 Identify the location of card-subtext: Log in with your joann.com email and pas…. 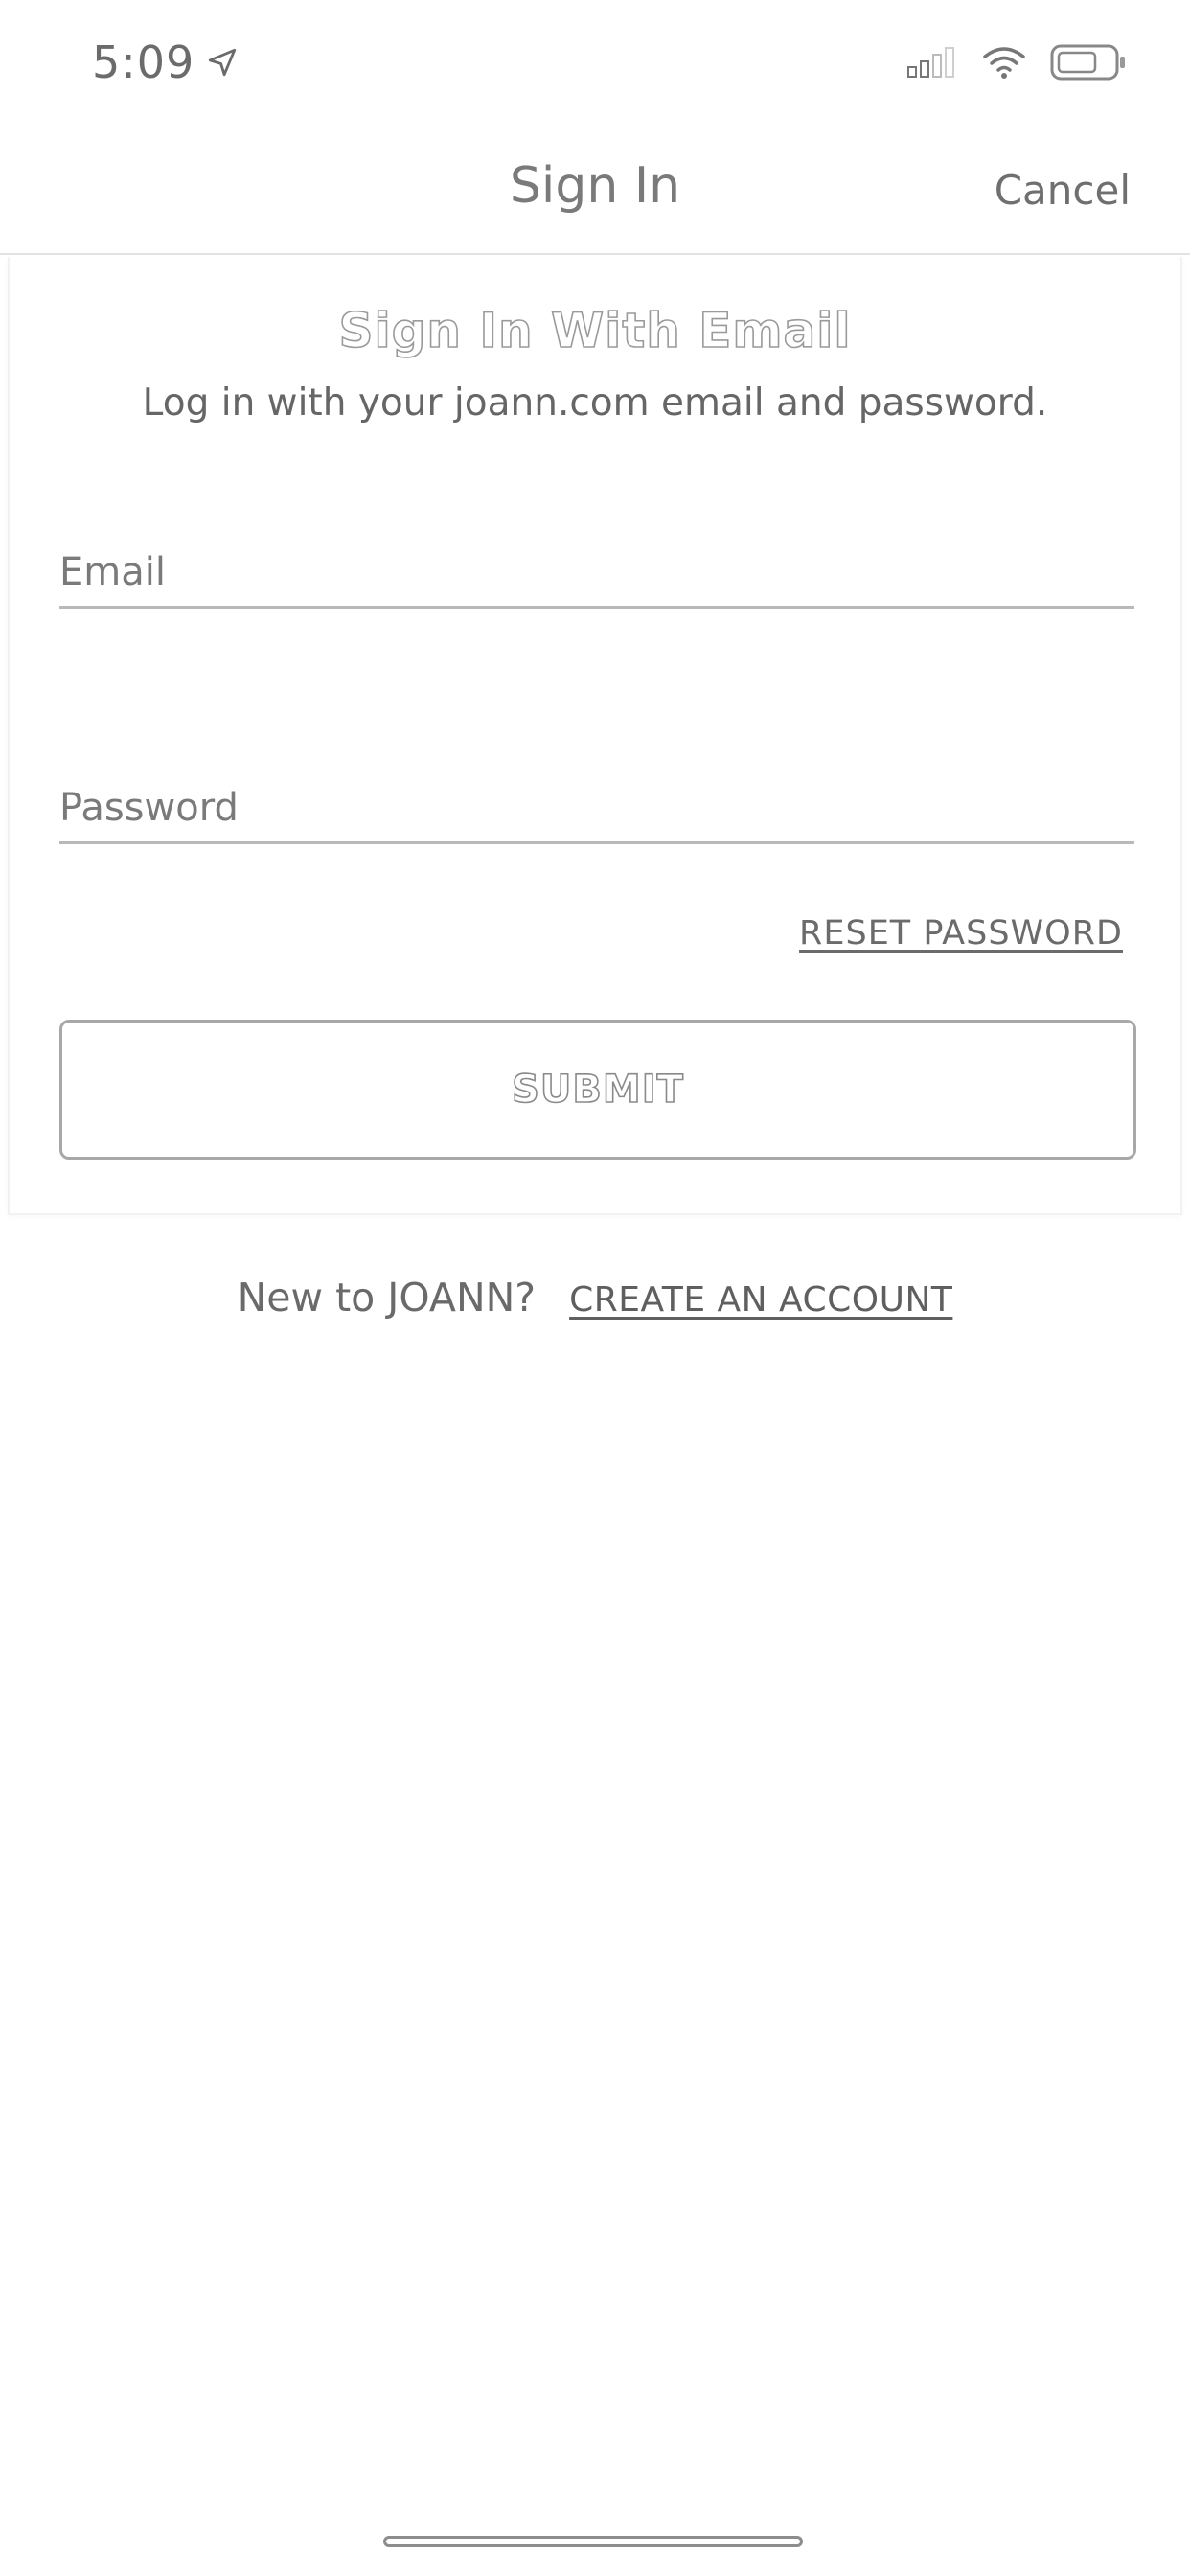
(595, 403).